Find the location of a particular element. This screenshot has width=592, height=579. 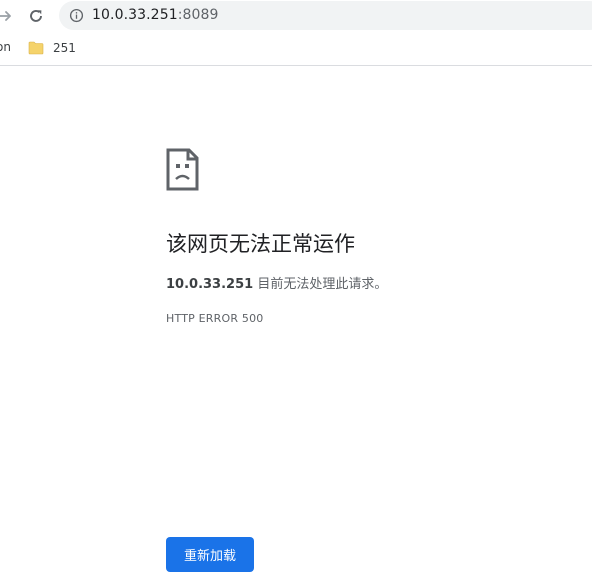

bookmark-label: 251 is located at coordinates (64, 48).